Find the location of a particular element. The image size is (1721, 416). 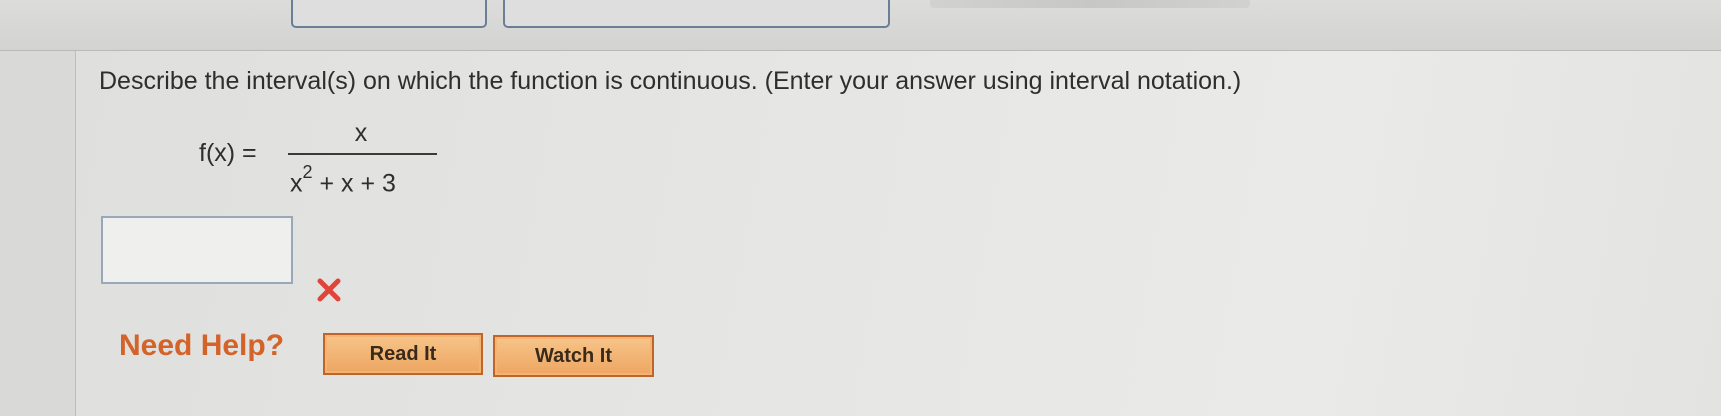

denominator-exponent: 2 is located at coordinates (307, 172).